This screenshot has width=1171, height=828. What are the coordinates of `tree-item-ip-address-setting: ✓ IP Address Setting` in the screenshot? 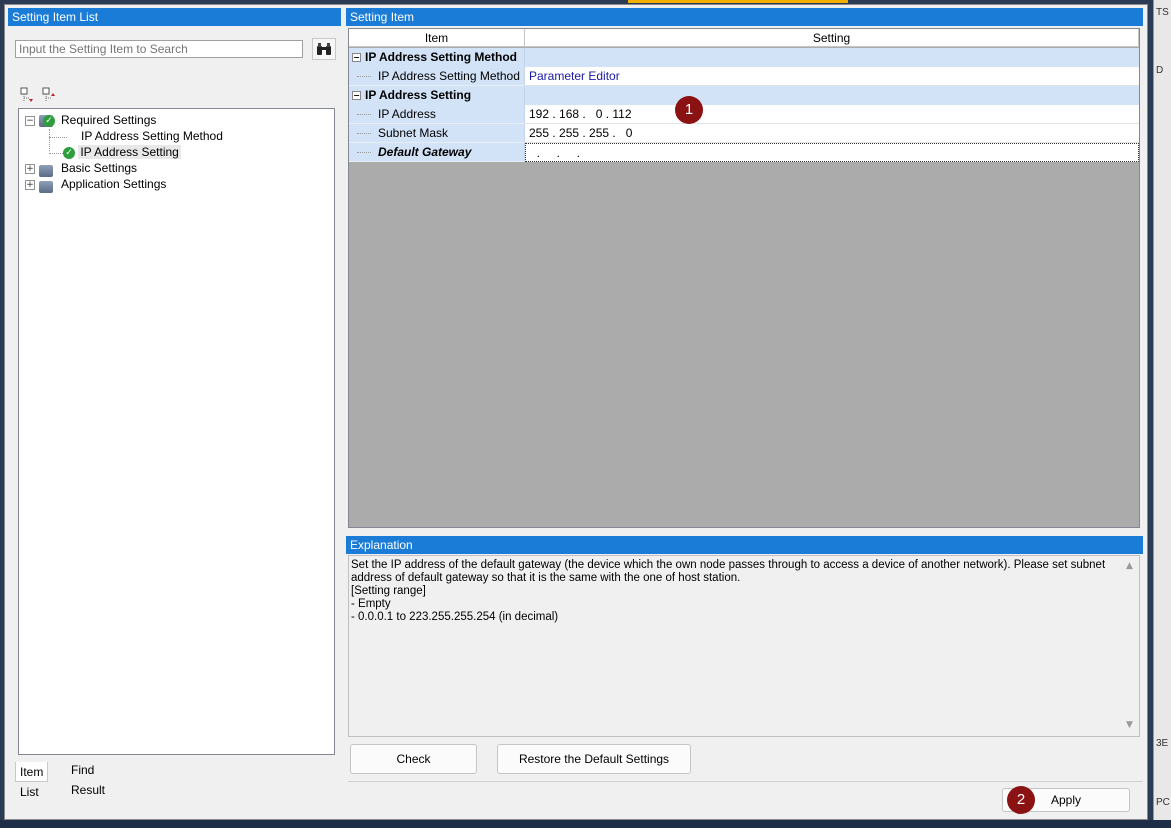 It's located at (122, 152).